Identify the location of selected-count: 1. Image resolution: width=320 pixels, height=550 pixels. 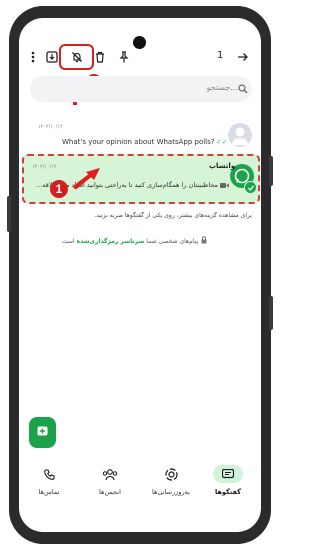
(220, 55).